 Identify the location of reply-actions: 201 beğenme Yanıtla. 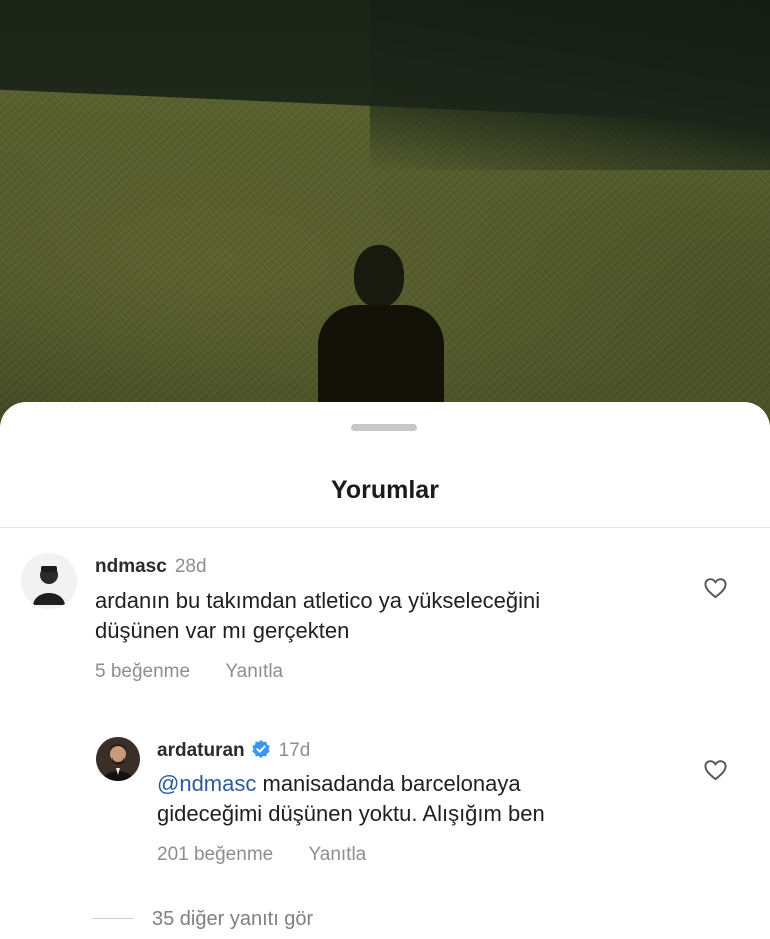
(261, 855).